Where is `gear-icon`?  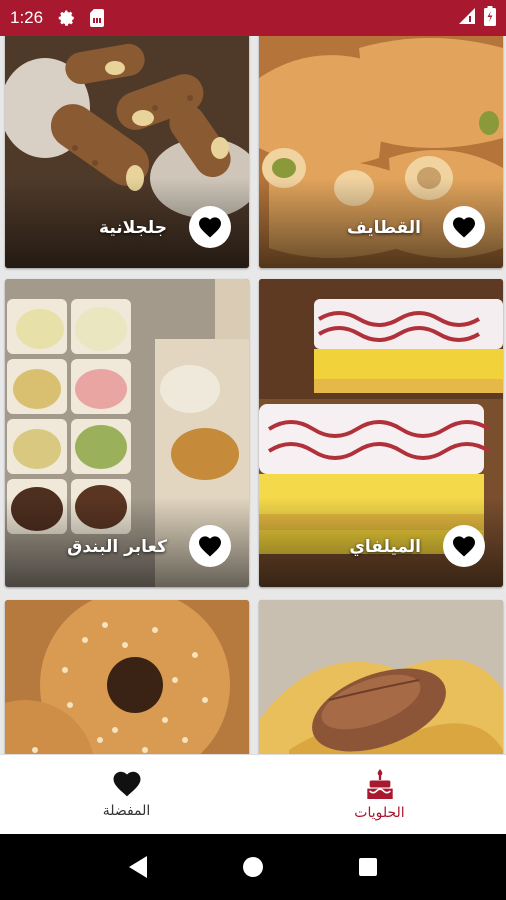
gear-icon is located at coordinates (67, 18).